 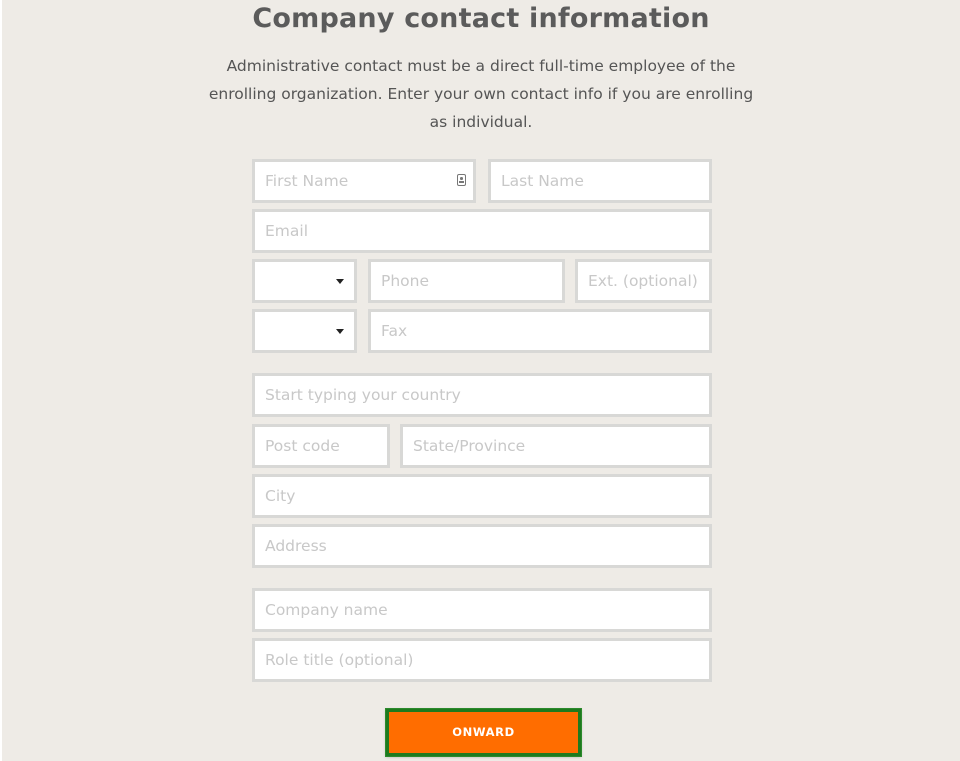 I want to click on email-input, so click(x=482, y=231).